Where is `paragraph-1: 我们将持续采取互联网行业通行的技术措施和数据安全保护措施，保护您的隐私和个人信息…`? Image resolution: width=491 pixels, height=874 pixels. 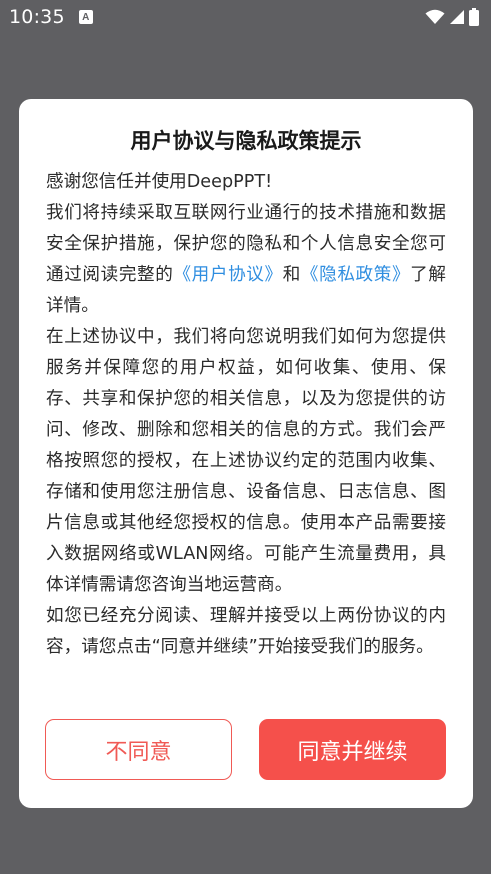 paragraph-1: 我们将持续采取互联网行业通行的技术措施和数据安全保护措施，保护您的隐私和个人信息… is located at coordinates (246, 260).